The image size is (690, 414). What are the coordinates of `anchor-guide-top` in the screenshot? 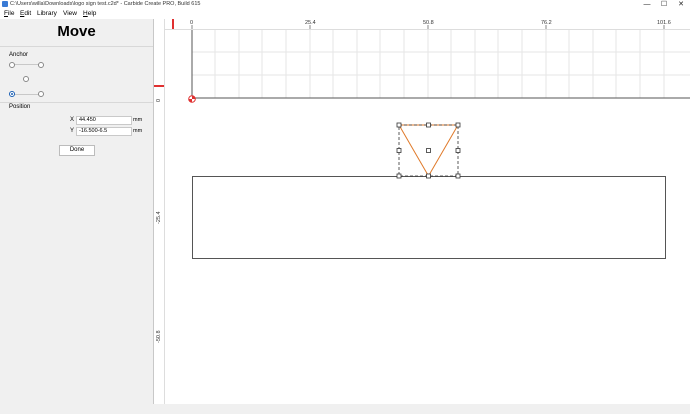 It's located at (27, 64).